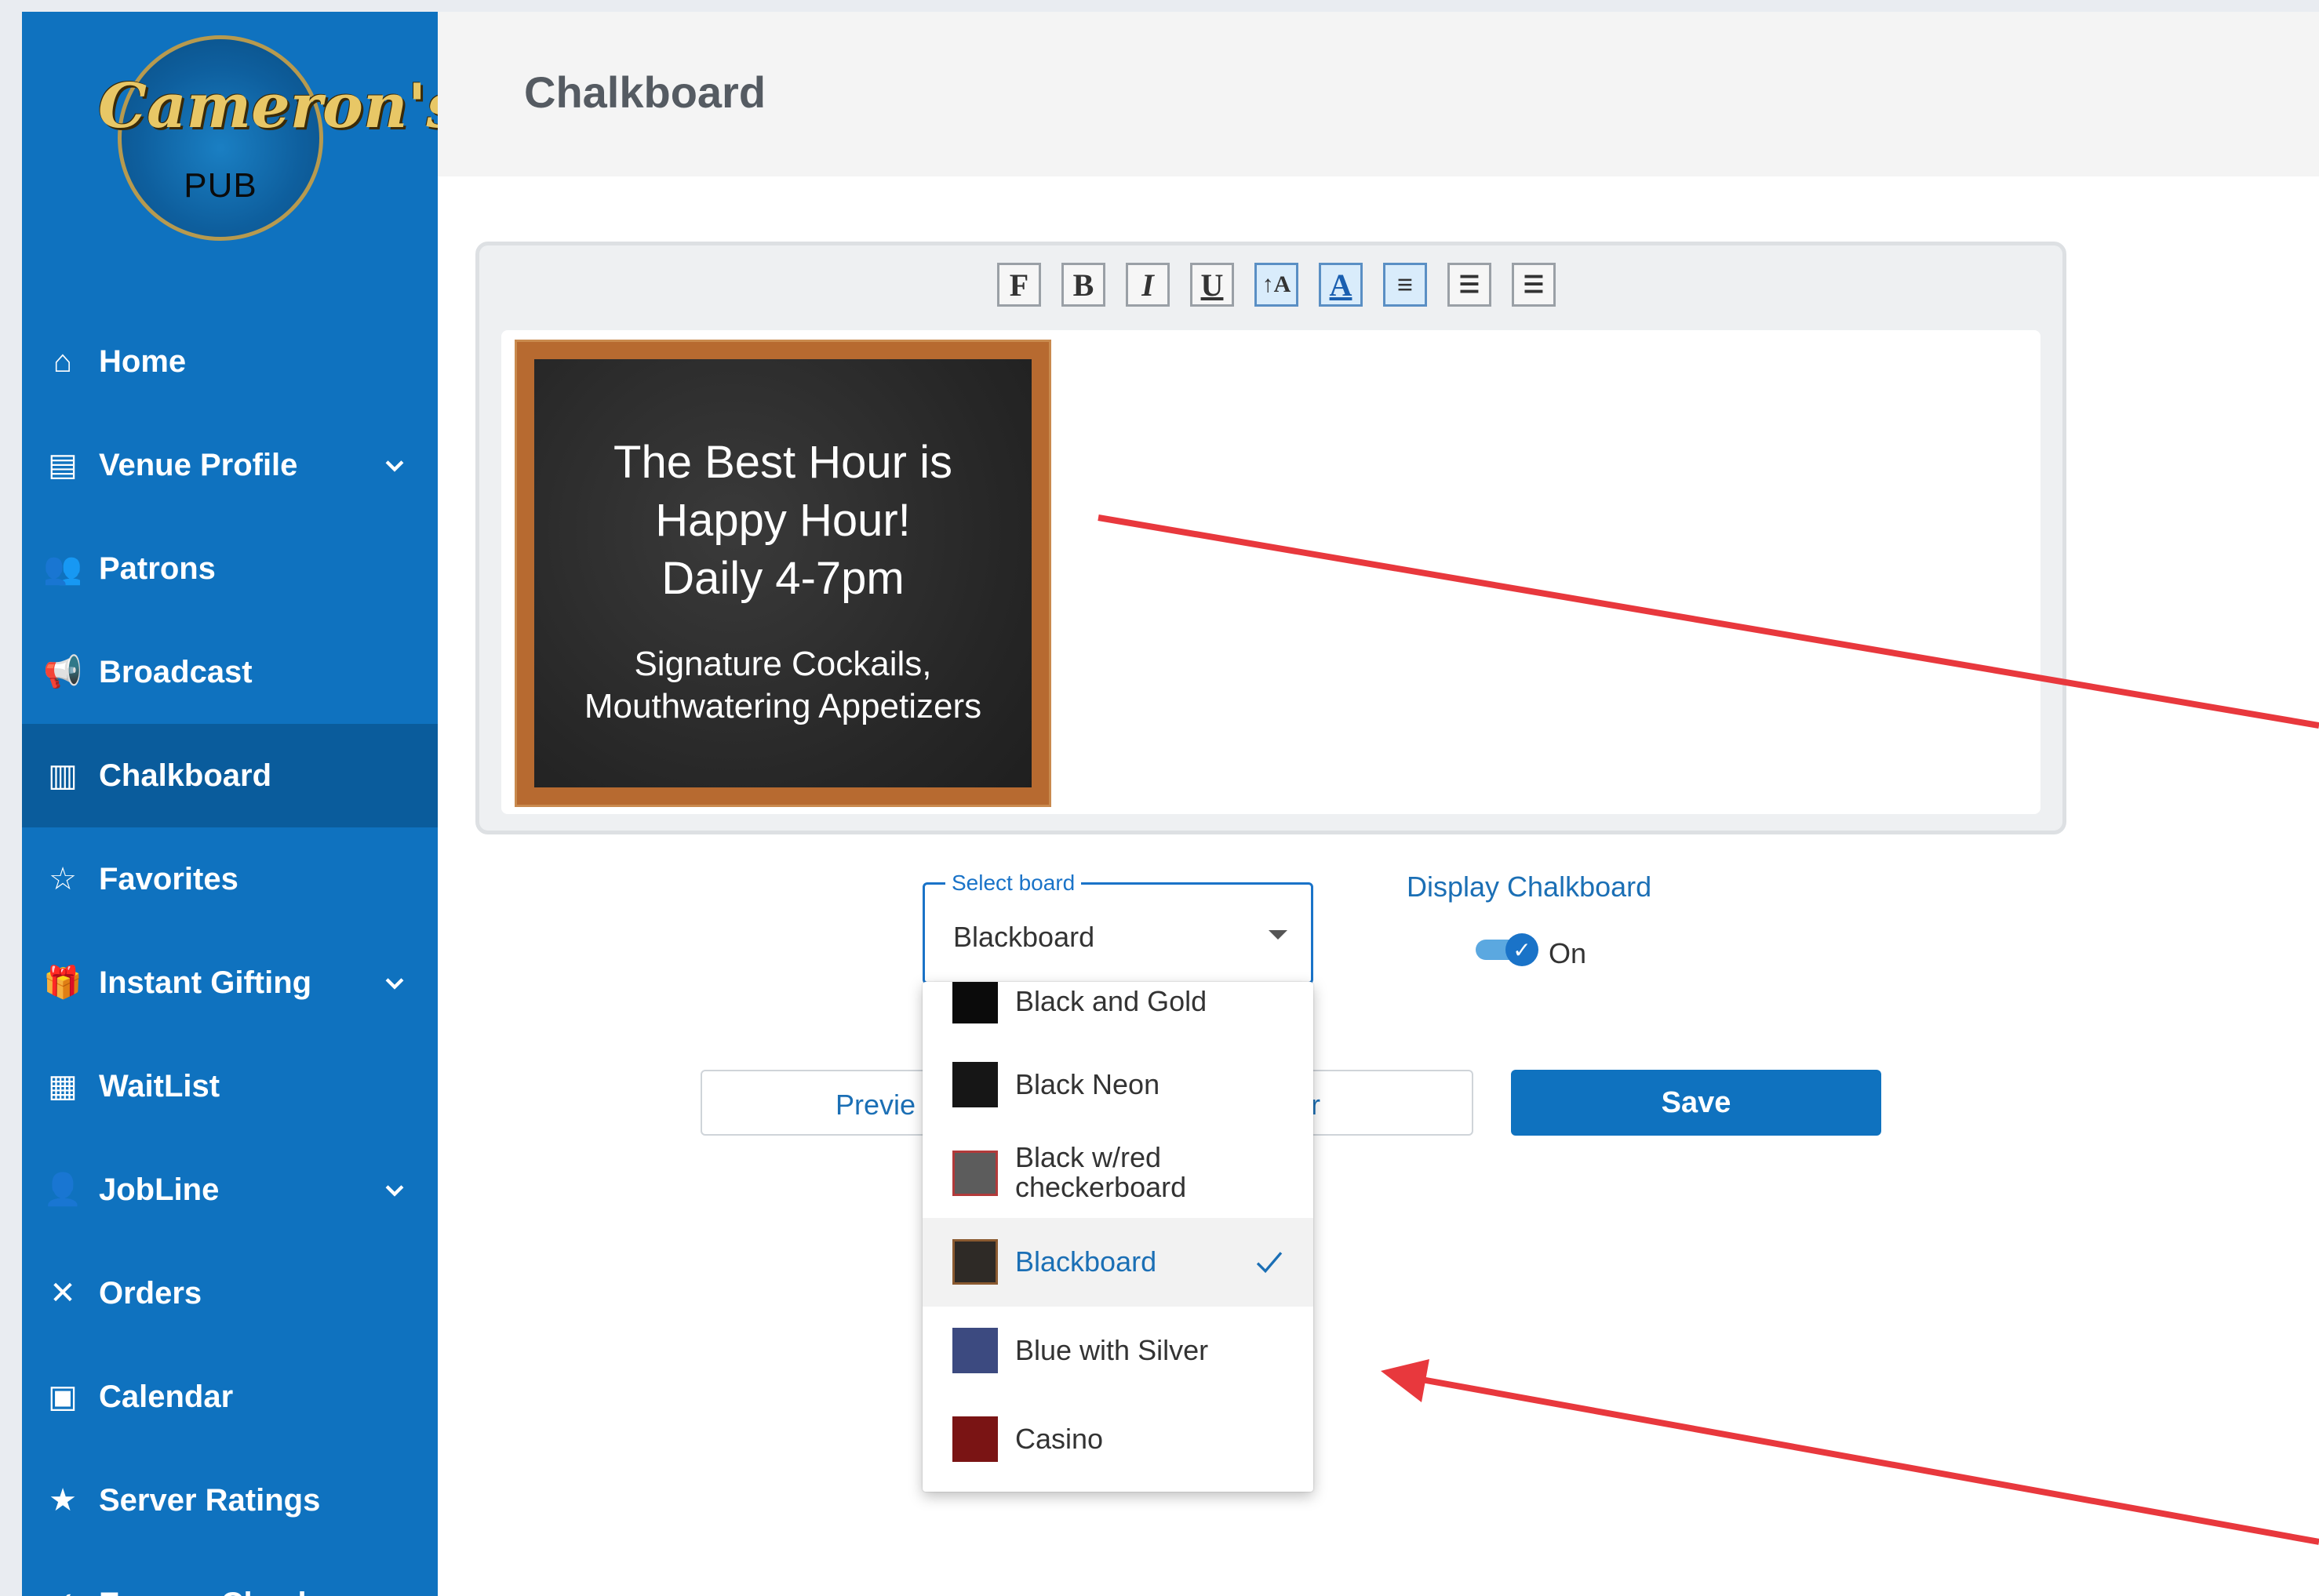 This screenshot has width=2319, height=1596. Describe the element at coordinates (1086, 1261) in the screenshot. I see `board-option-label: Blackboard` at that location.